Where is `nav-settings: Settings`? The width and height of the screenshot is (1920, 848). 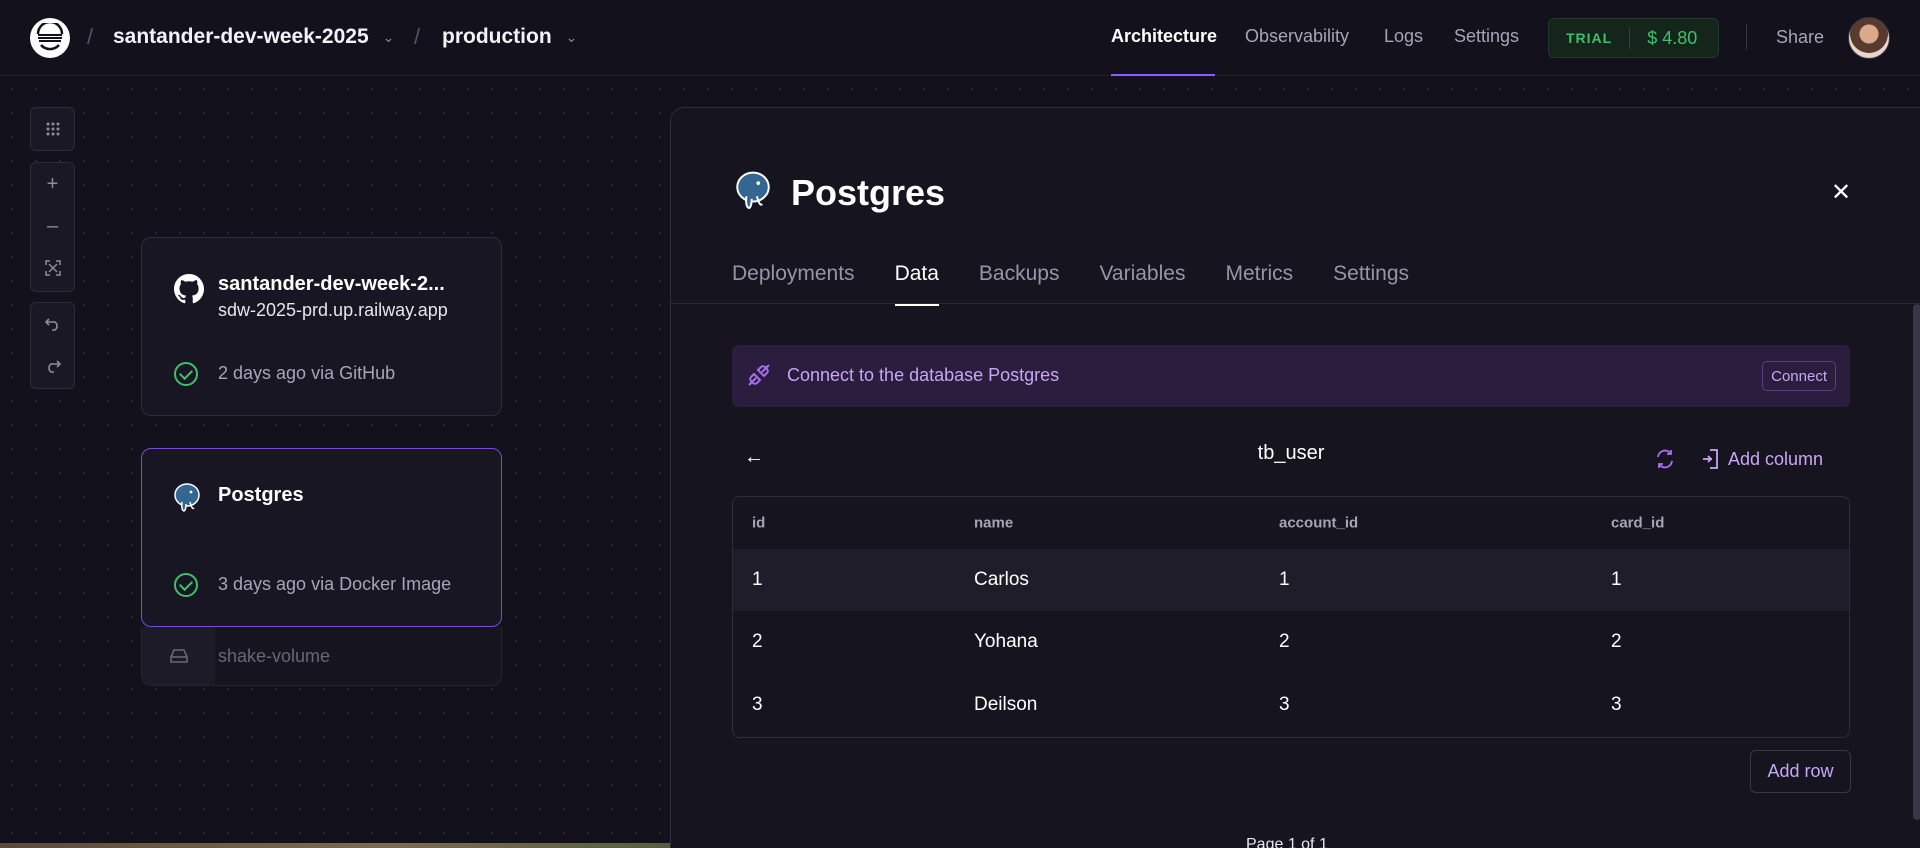 nav-settings: Settings is located at coordinates (1486, 36).